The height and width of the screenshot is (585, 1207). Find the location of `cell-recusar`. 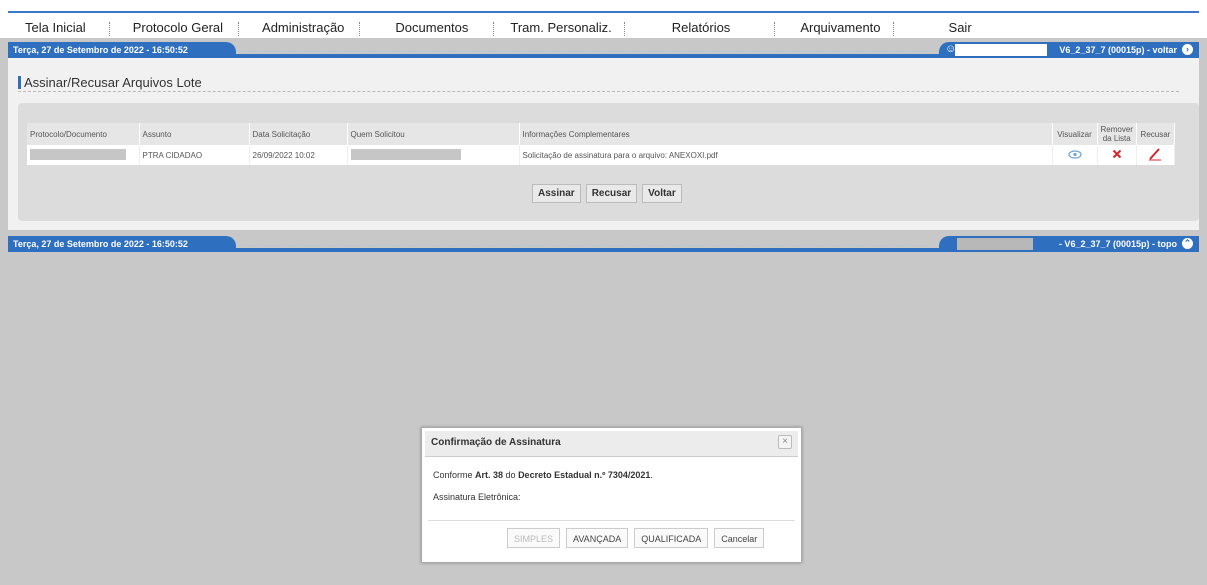

cell-recusar is located at coordinates (1155, 155).